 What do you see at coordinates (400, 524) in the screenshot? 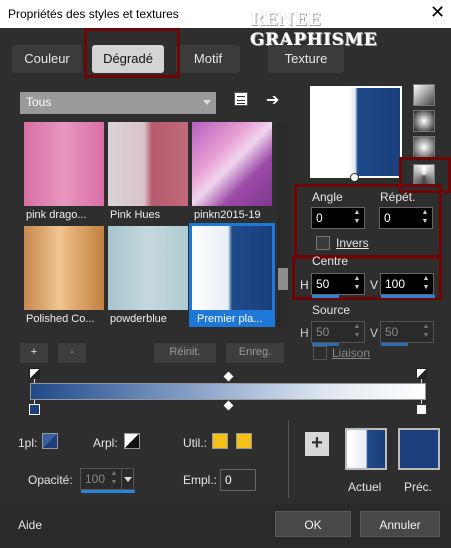
I see `cancel-button: Annuler` at bounding box center [400, 524].